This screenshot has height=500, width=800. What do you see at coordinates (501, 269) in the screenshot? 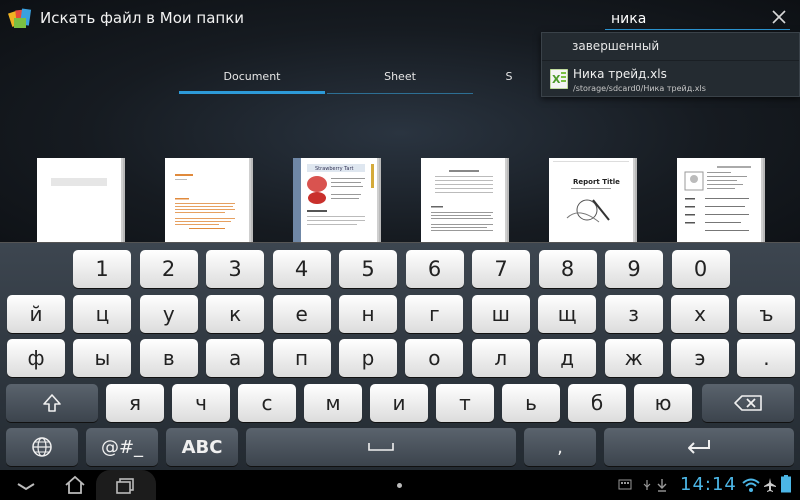
I see `key-row1-6: 7` at bounding box center [501, 269].